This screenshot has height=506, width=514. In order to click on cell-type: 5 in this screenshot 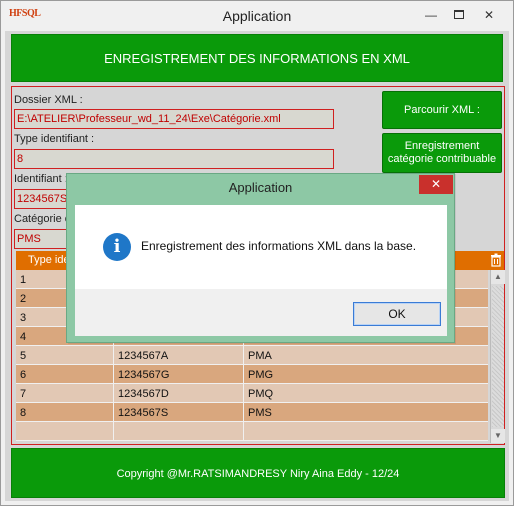, I will do `click(65, 355)`.